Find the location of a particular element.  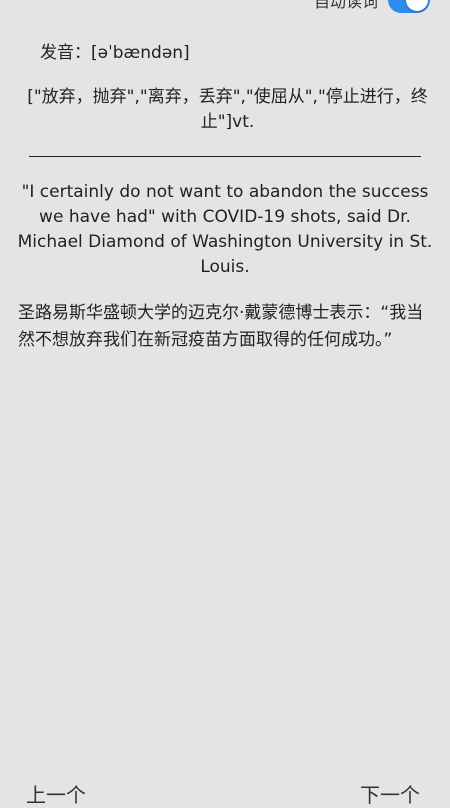

pronunciation-row: 发音：[əˈbændən] is located at coordinates (115, 50).